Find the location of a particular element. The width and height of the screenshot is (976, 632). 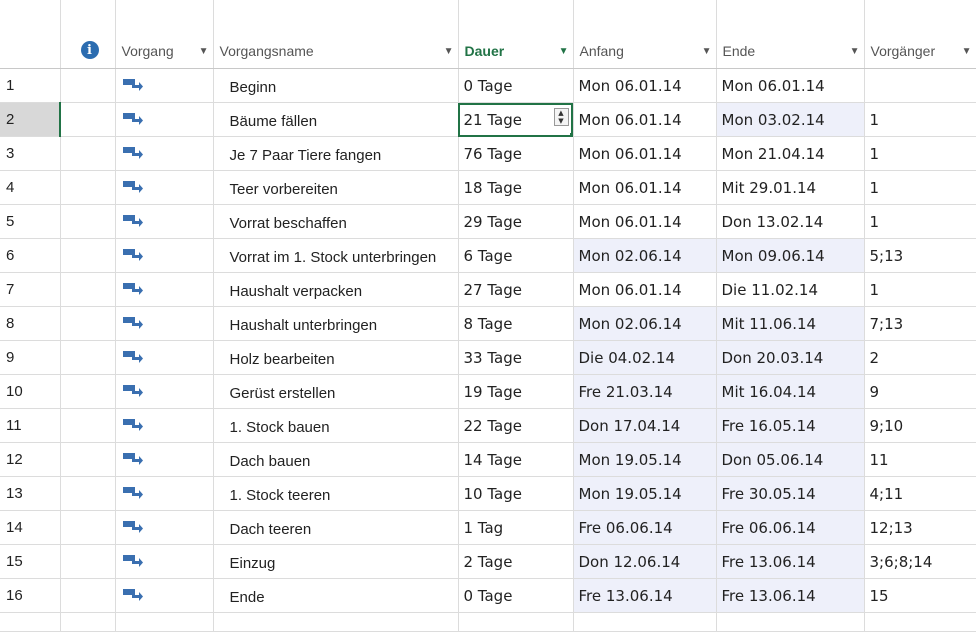

column-header-end: Ende ▼ is located at coordinates (790, 34).